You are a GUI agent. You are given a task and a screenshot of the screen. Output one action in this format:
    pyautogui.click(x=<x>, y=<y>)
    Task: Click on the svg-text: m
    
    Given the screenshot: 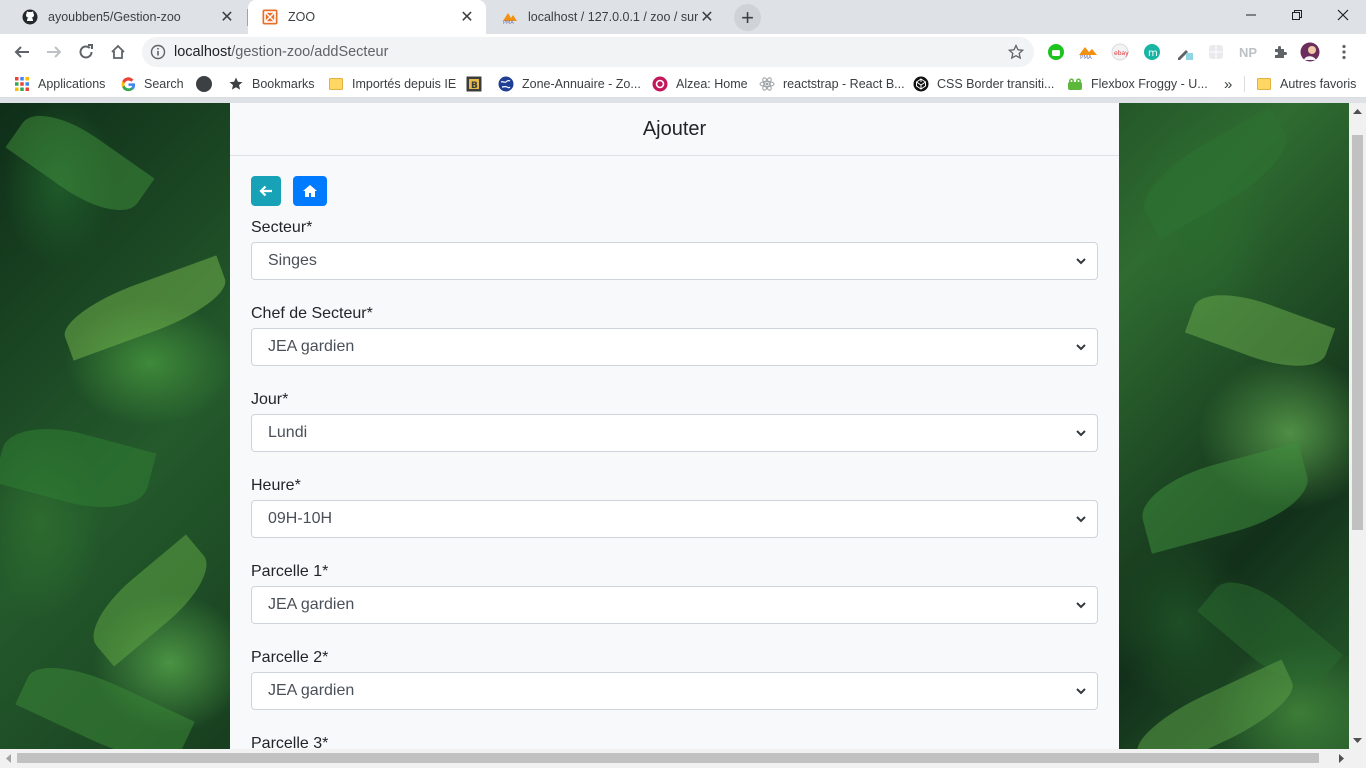 What is the action you would take?
    pyautogui.click(x=1153, y=53)
    